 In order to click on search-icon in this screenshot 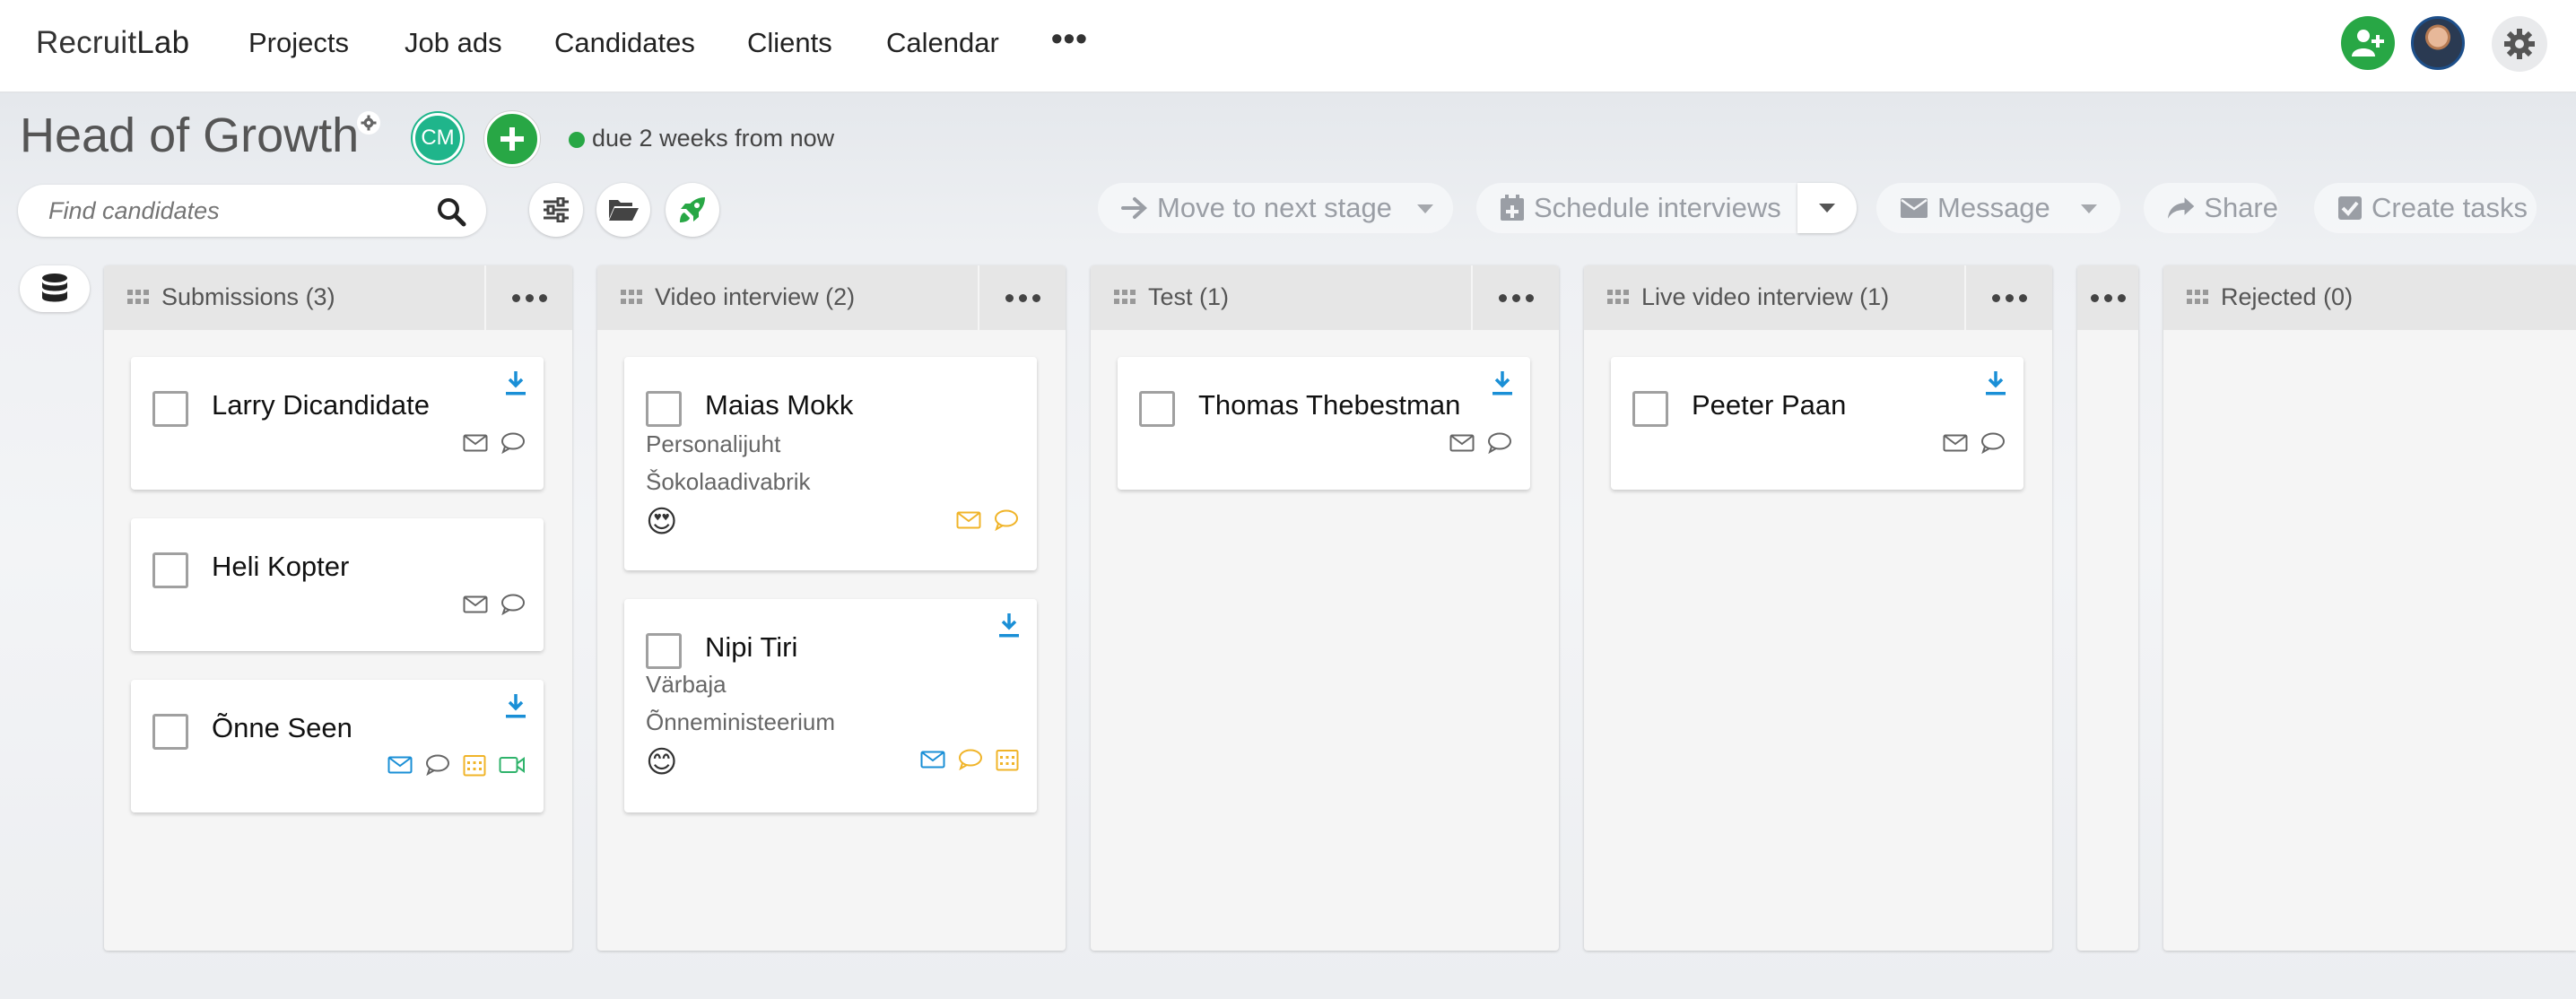, I will do `click(451, 211)`.